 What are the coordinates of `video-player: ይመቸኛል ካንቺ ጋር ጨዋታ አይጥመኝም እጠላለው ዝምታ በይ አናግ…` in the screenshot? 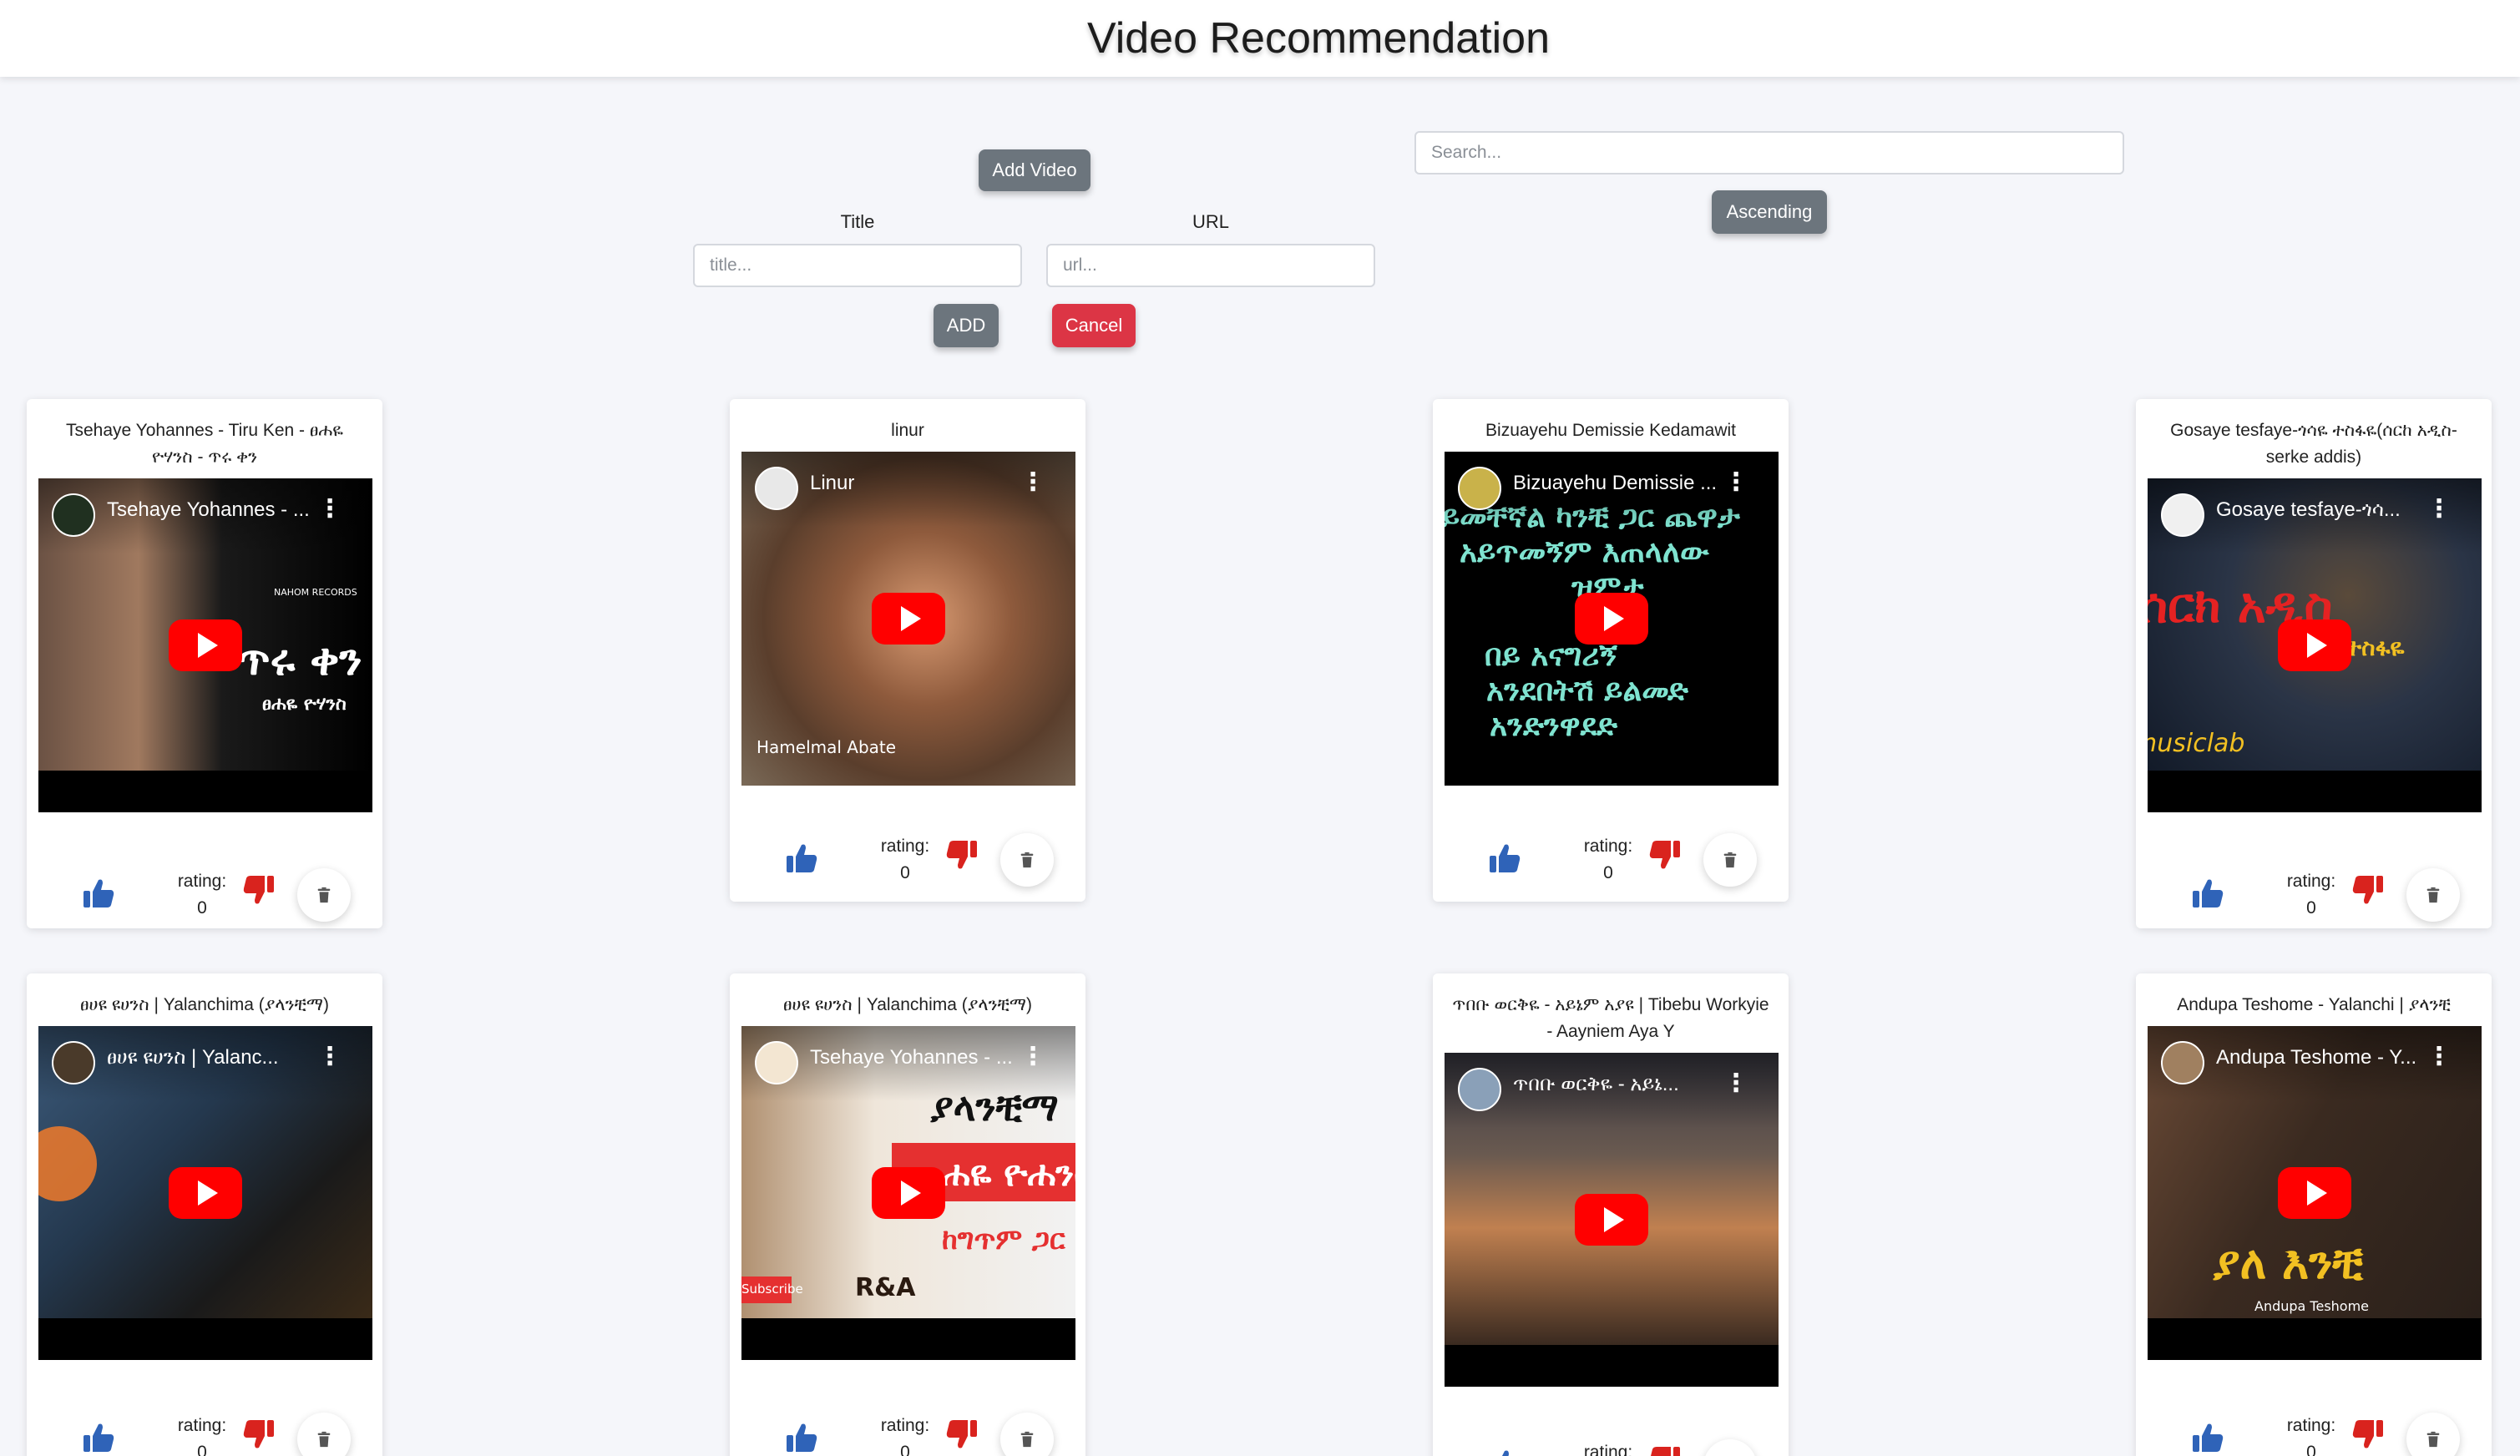 It's located at (1612, 619).